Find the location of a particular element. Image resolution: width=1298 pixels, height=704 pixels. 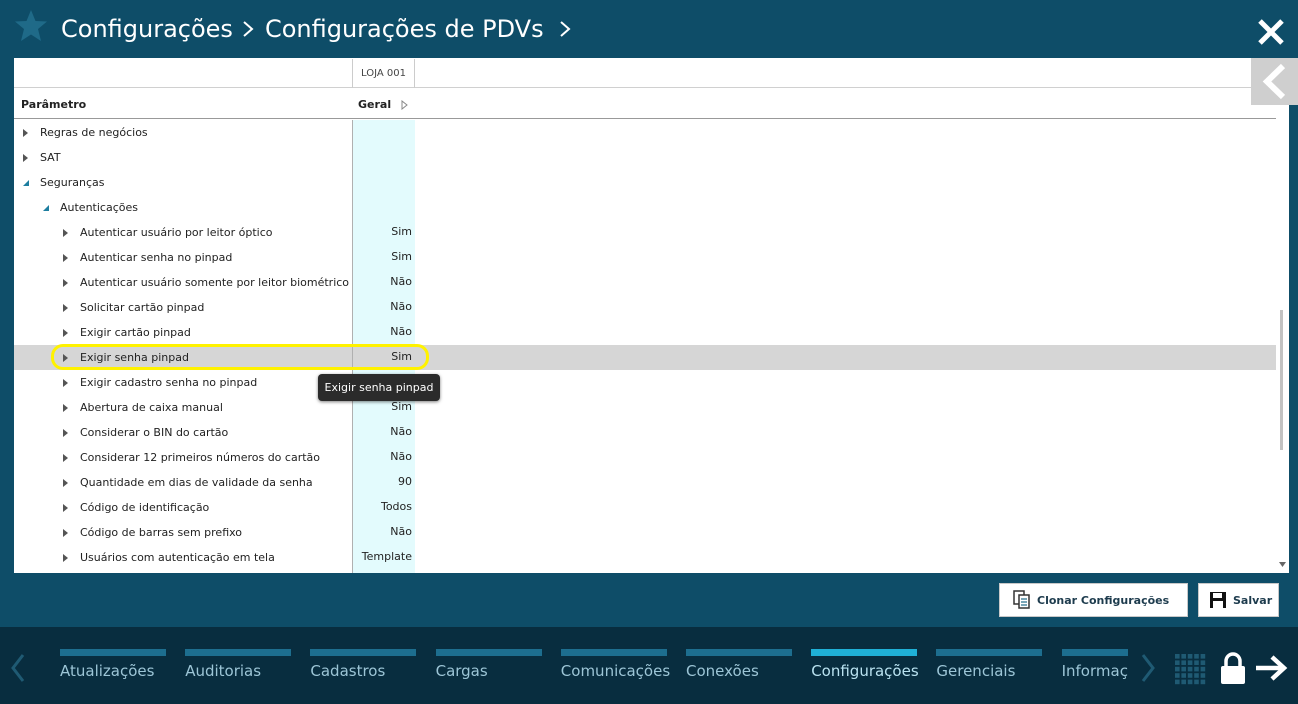

store-column-header: LOJA 001 is located at coordinates (383, 73).